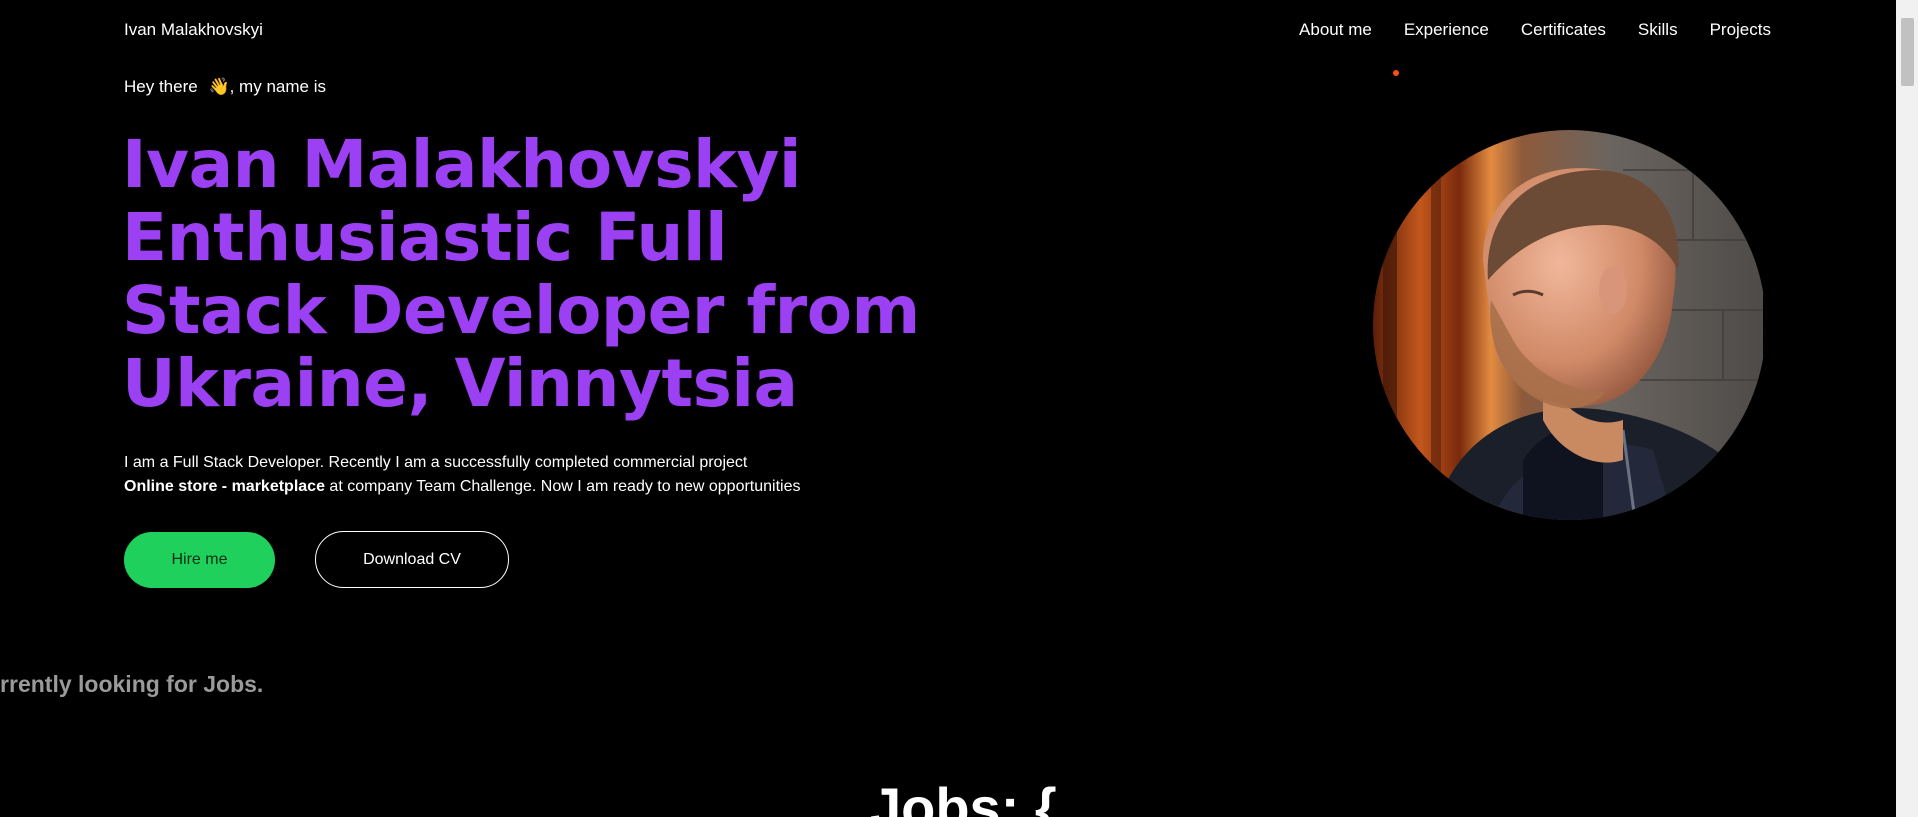 This screenshot has width=1918, height=817. Describe the element at coordinates (425, 237) in the screenshot. I see `hero-title-line-2: Enthusiastic Full` at that location.